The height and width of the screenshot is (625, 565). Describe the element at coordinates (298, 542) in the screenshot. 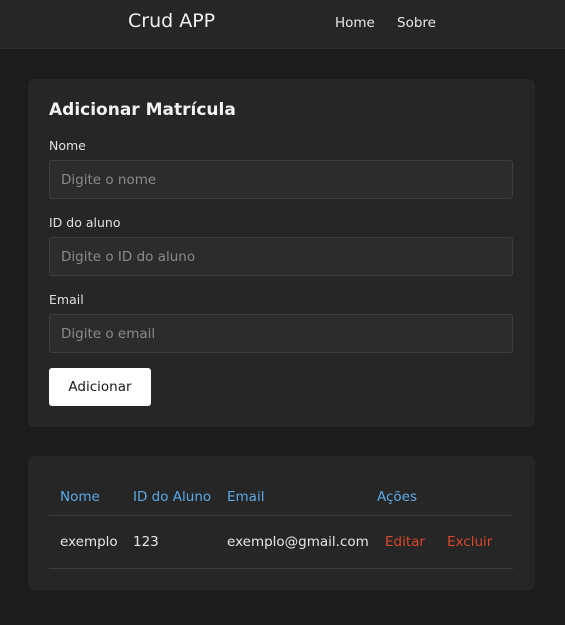

I see `cell-email: exemplo@gmail.com` at that location.